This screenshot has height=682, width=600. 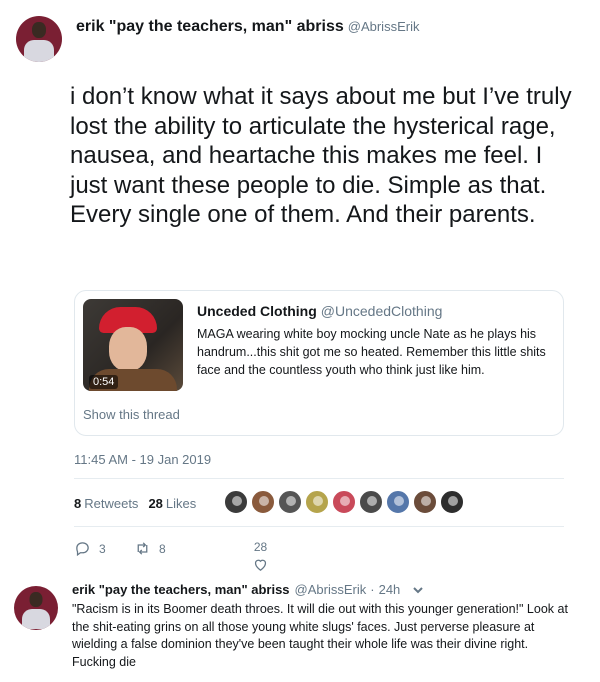 What do you see at coordinates (155, 503) in the screenshot?
I see `likes-count: 28` at bounding box center [155, 503].